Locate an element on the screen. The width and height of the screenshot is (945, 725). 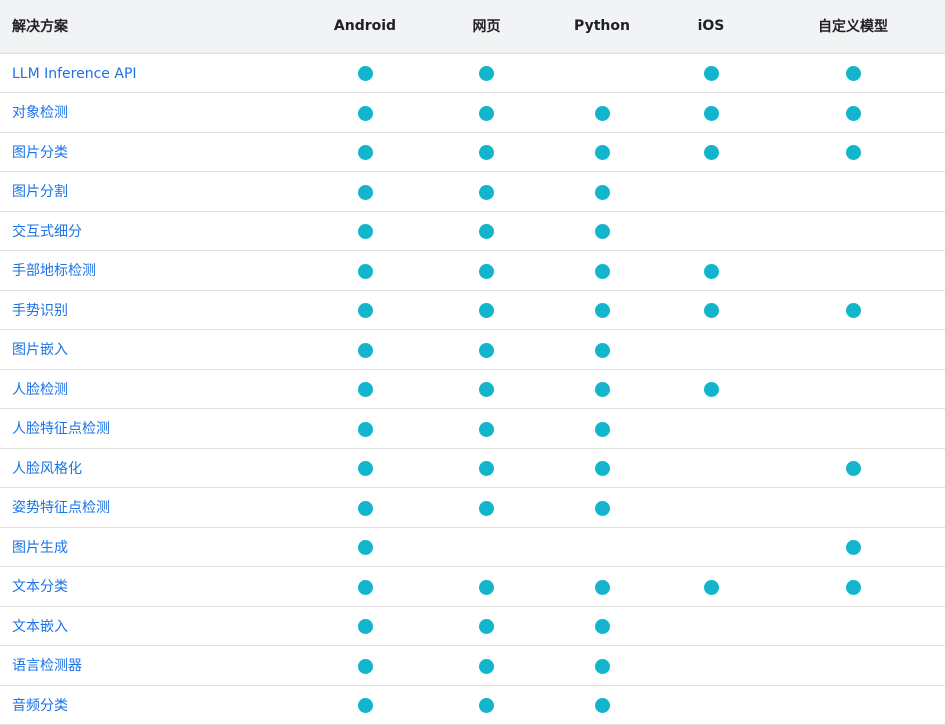
solution-link: 人脸特征点检测 is located at coordinates (61, 429).